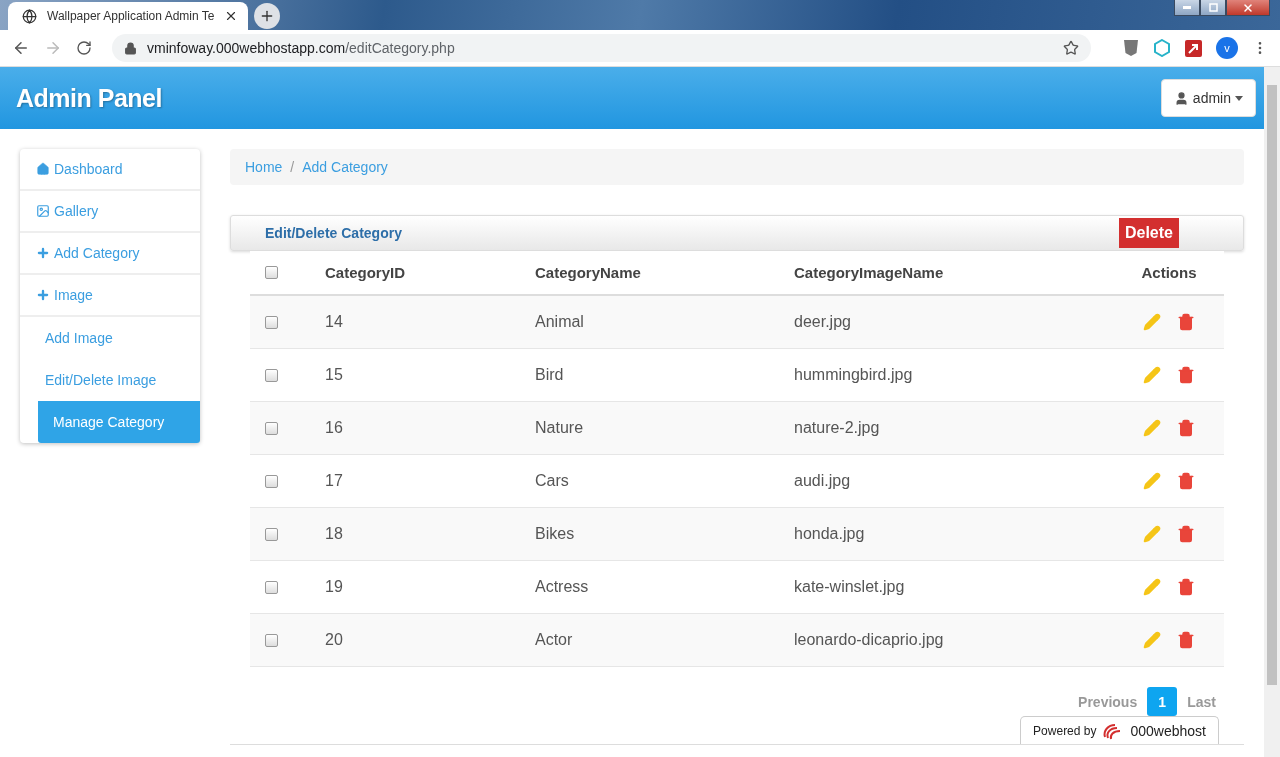 This screenshot has height=757, width=1280. What do you see at coordinates (334, 375) in the screenshot?
I see `table-cell-text: 15` at bounding box center [334, 375].